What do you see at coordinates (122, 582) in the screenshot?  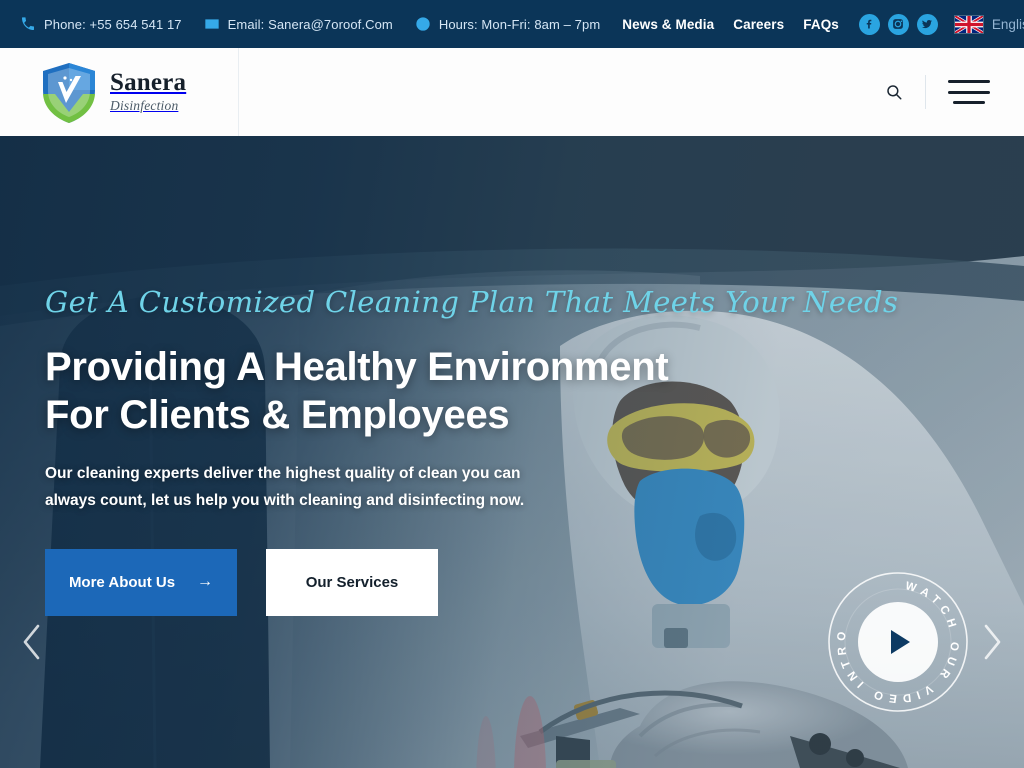 I see `more-about-us-label: More About Us` at bounding box center [122, 582].